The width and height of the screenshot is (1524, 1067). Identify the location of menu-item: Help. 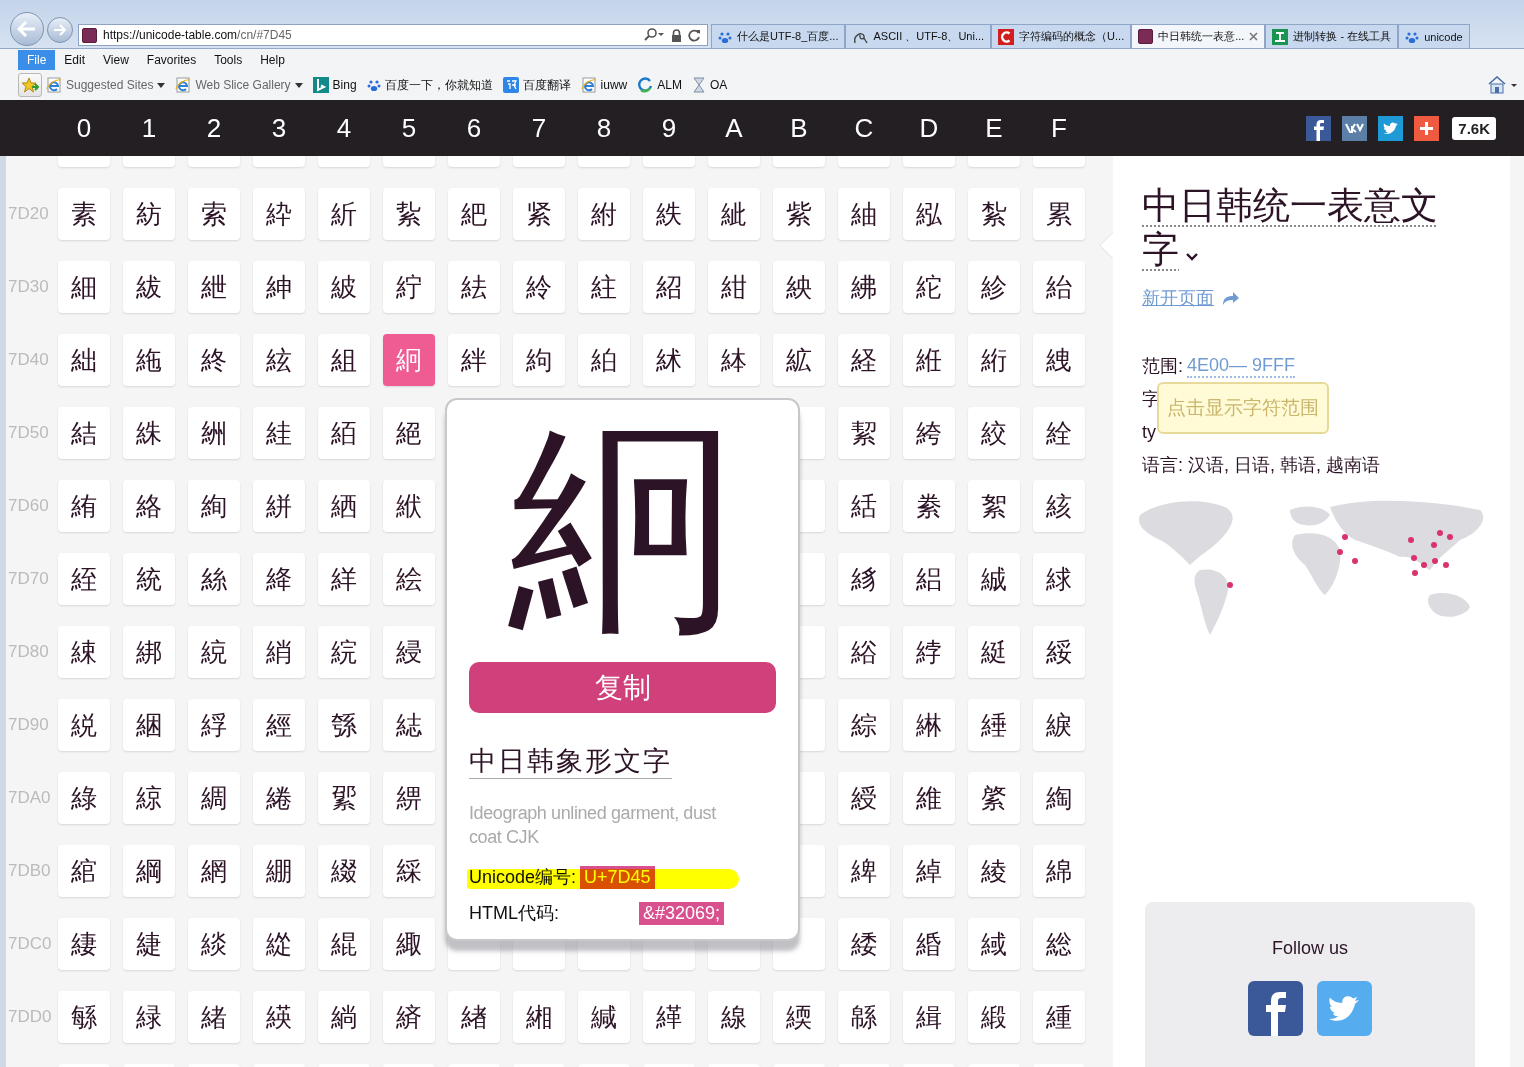
(272, 60).